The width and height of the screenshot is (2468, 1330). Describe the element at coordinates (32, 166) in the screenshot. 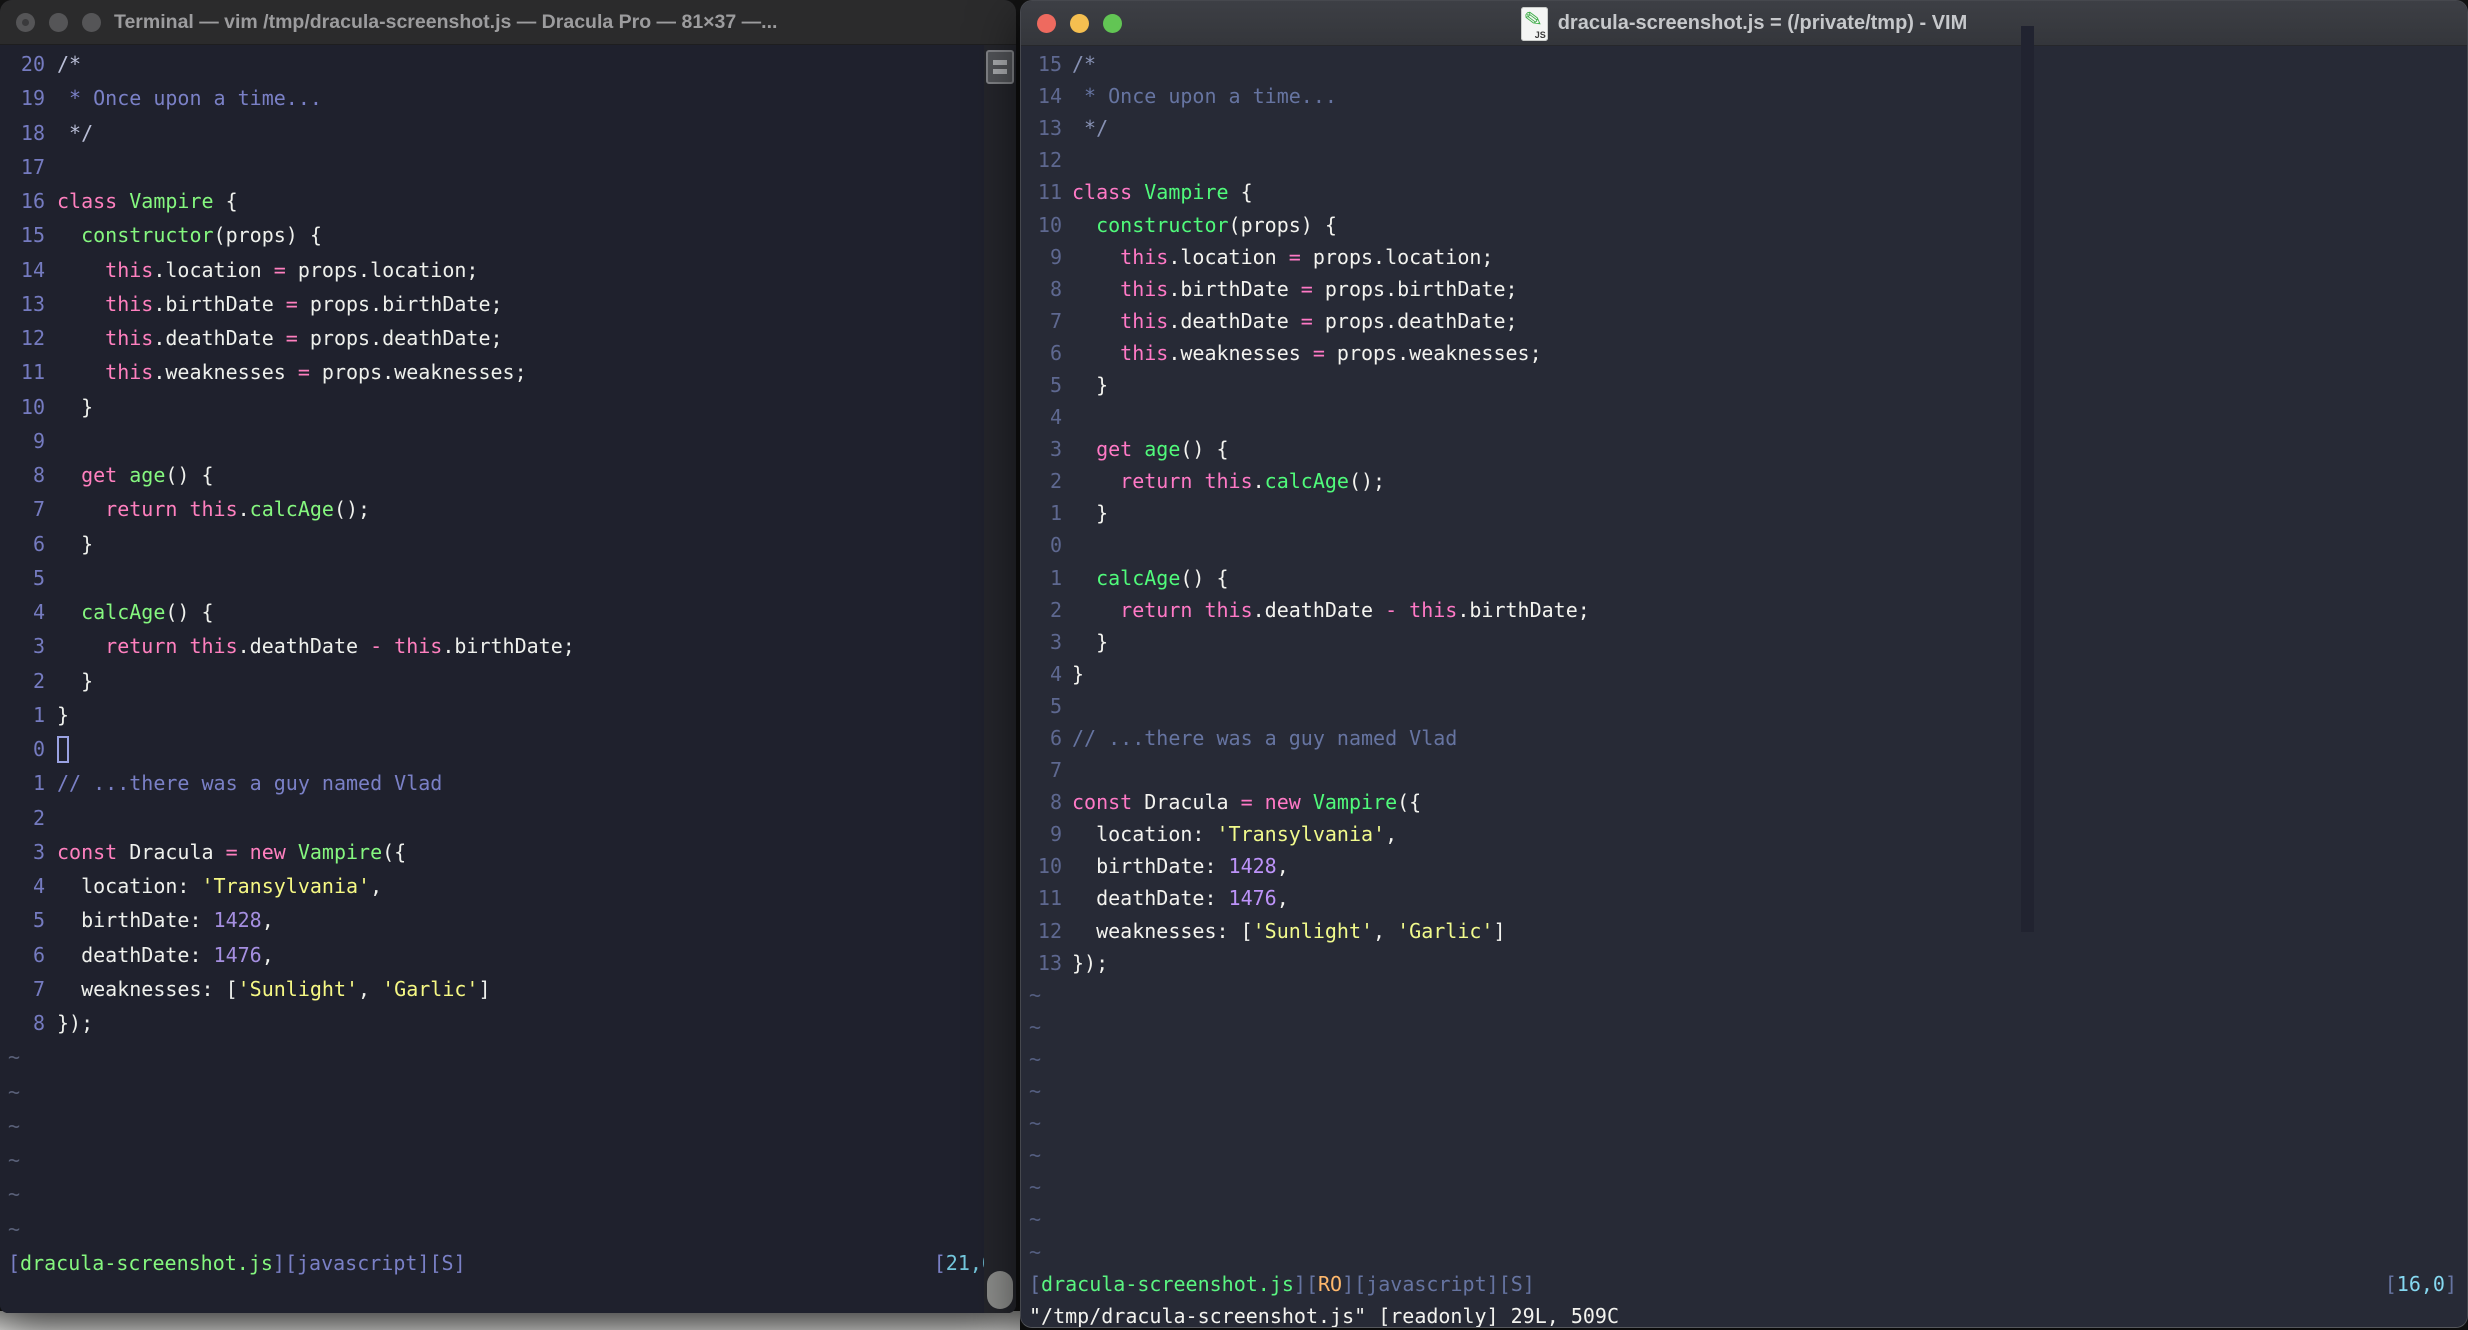

I see `line-number: 17` at that location.